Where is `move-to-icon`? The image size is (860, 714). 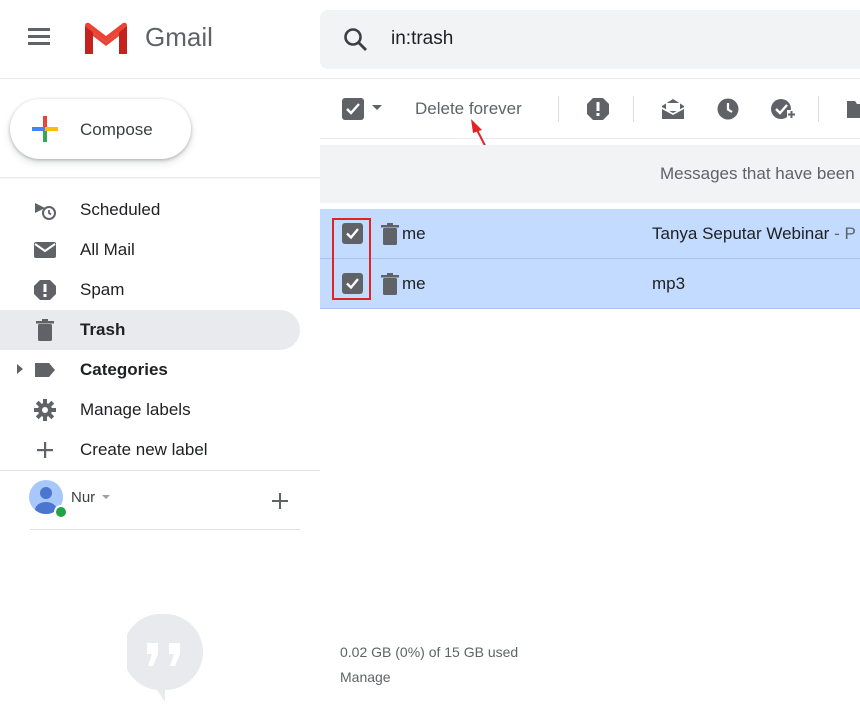 move-to-icon is located at coordinates (853, 109).